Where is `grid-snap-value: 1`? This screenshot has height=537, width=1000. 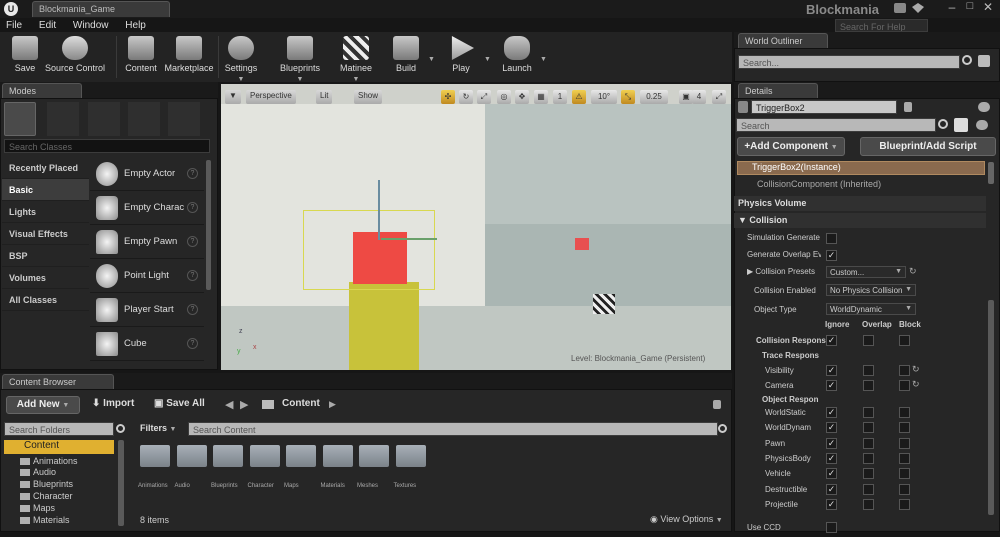
grid-snap-value: 1 is located at coordinates (560, 97).